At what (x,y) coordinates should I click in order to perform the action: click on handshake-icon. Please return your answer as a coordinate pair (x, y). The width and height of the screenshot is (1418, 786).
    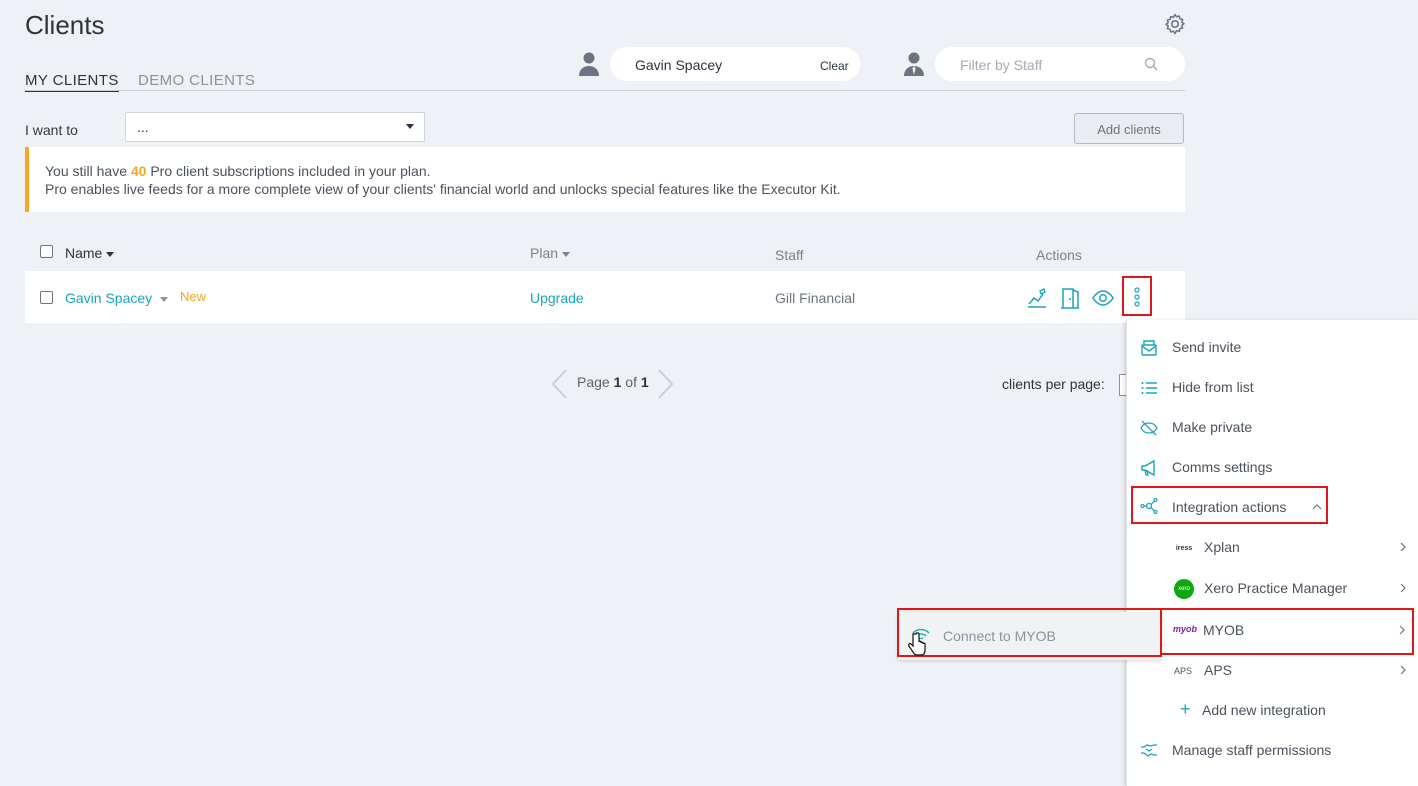
    Looking at the image, I should click on (1149, 750).